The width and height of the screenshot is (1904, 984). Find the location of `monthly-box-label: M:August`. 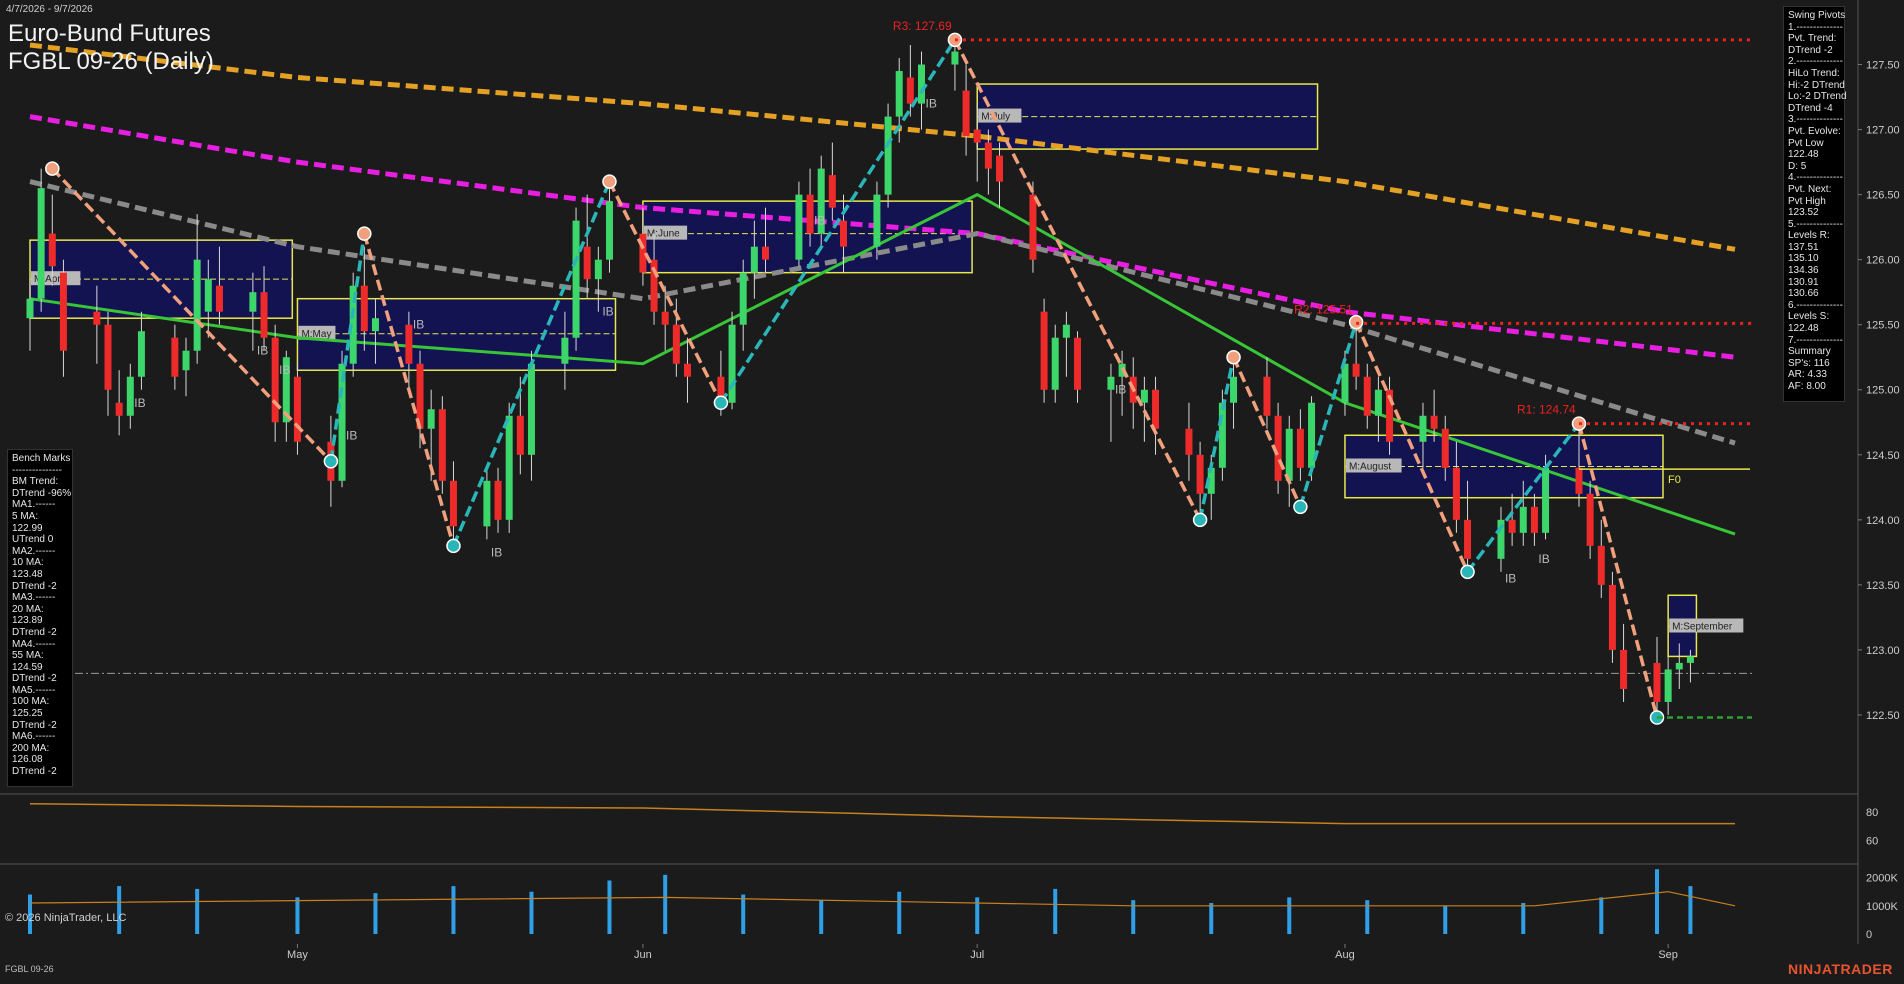

monthly-box-label: M:August is located at coordinates (1370, 466).